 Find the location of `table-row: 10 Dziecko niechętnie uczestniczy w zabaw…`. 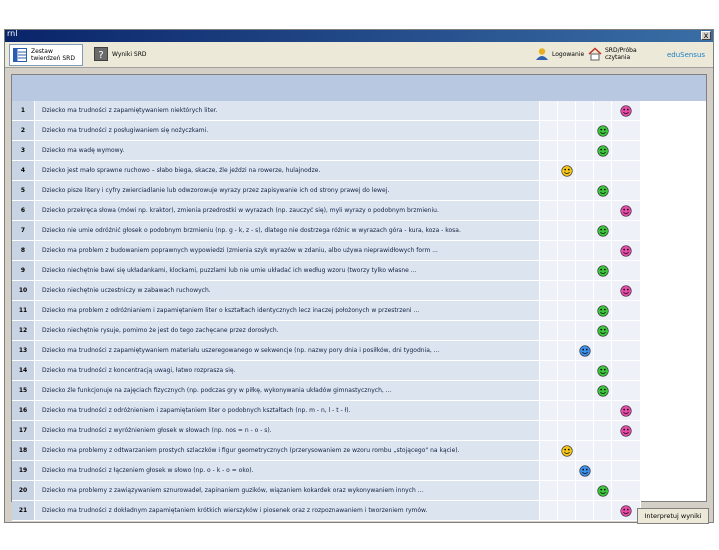

table-row: 10 Dziecko niechętnie uczestniczy w zabaw… is located at coordinates (359, 291).